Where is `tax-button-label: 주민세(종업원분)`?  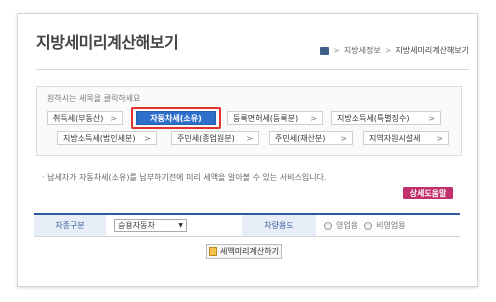
tax-button-label: 주민세(종업원분) is located at coordinates (206, 138).